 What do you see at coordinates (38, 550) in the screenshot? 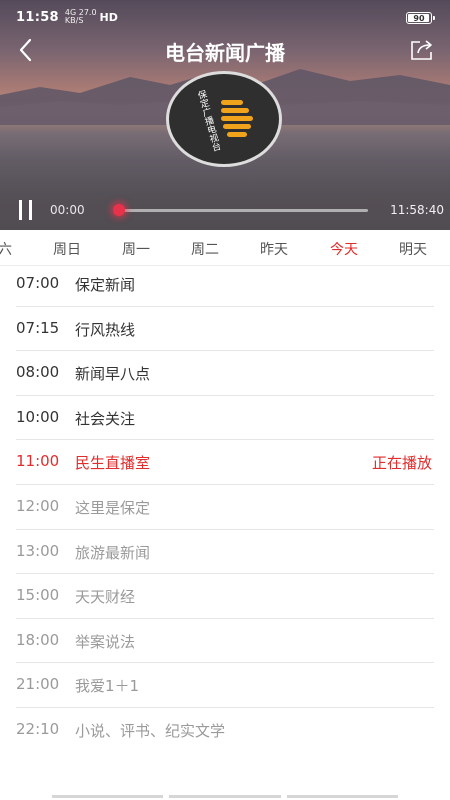
I see `program-time: 13:00` at bounding box center [38, 550].